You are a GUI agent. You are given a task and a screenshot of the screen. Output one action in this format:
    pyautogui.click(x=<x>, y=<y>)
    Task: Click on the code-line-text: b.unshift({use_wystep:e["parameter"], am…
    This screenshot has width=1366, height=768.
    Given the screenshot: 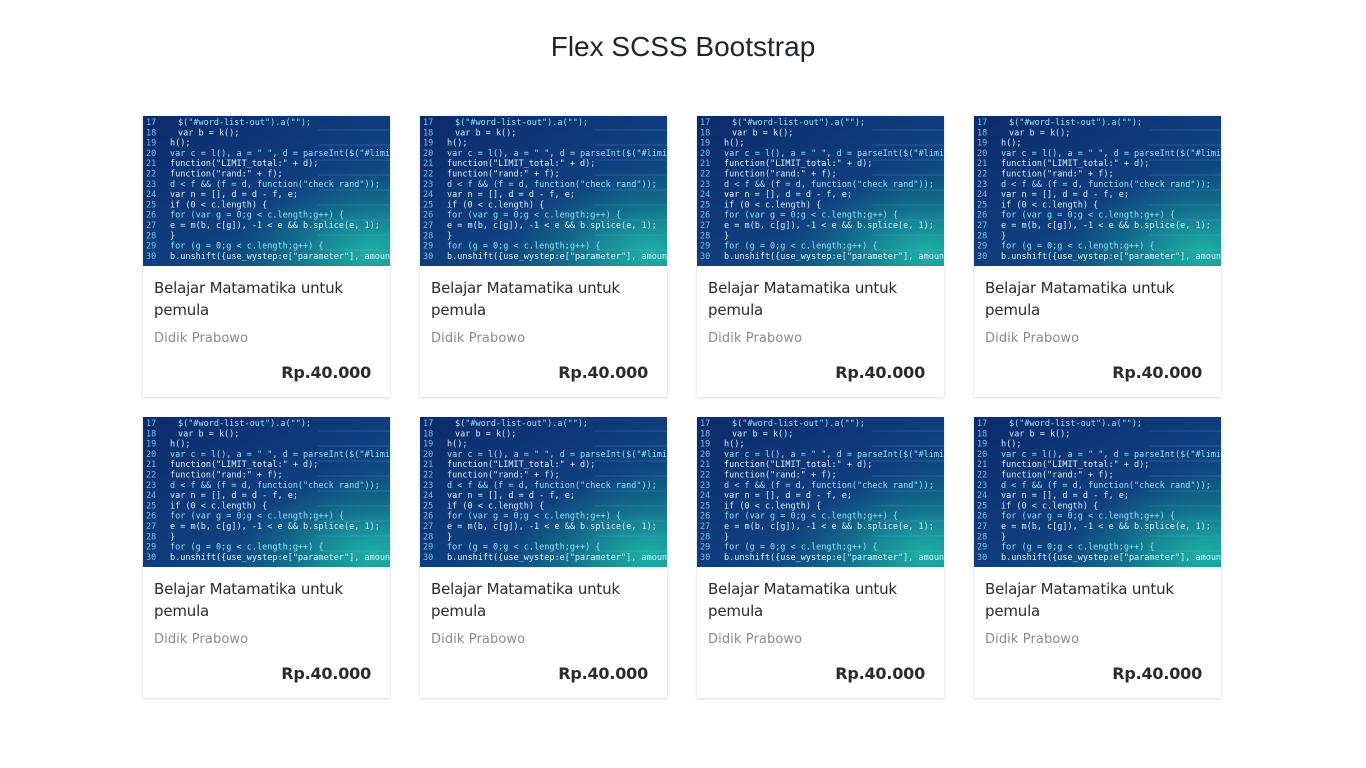 What is the action you would take?
    pyautogui.click(x=557, y=257)
    